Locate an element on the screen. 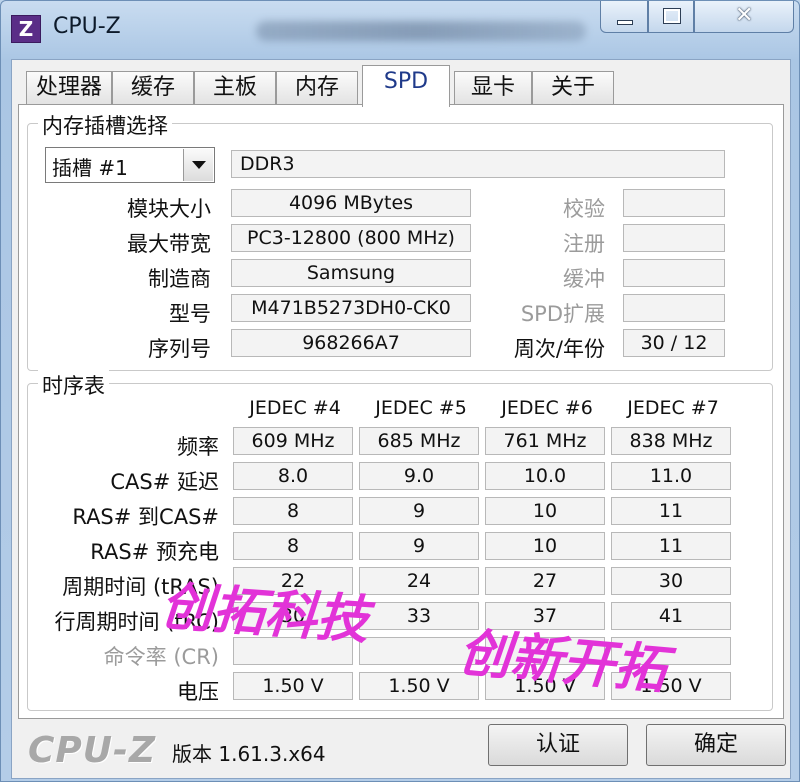 This screenshot has height=782, width=800. timing-row-label: CAS# 延迟 is located at coordinates (164, 482).